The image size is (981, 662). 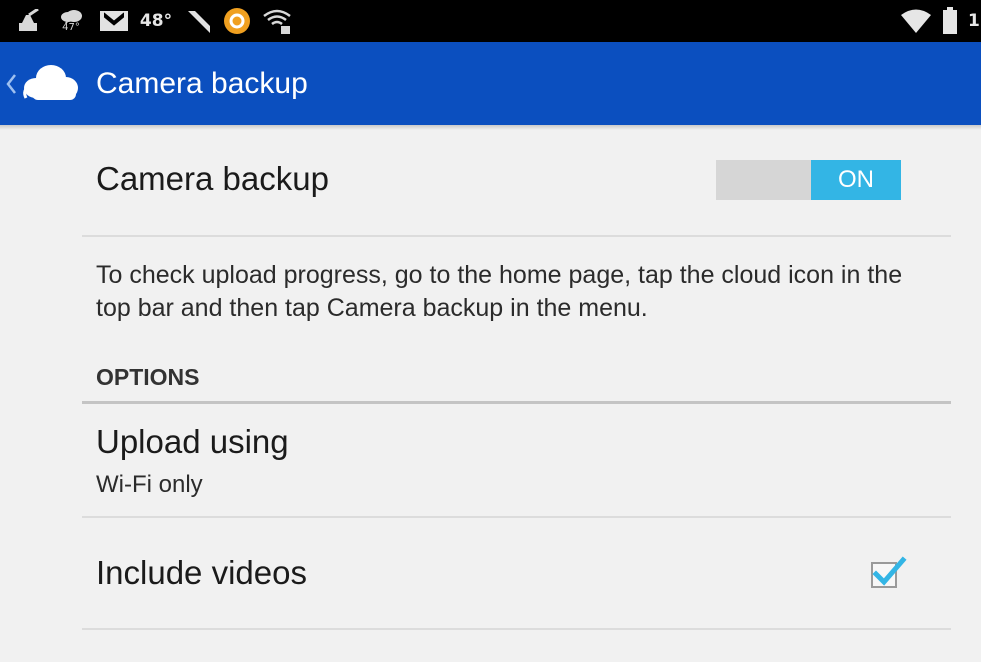 What do you see at coordinates (156, 21) in the screenshot?
I see `temperature-text: 48°` at bounding box center [156, 21].